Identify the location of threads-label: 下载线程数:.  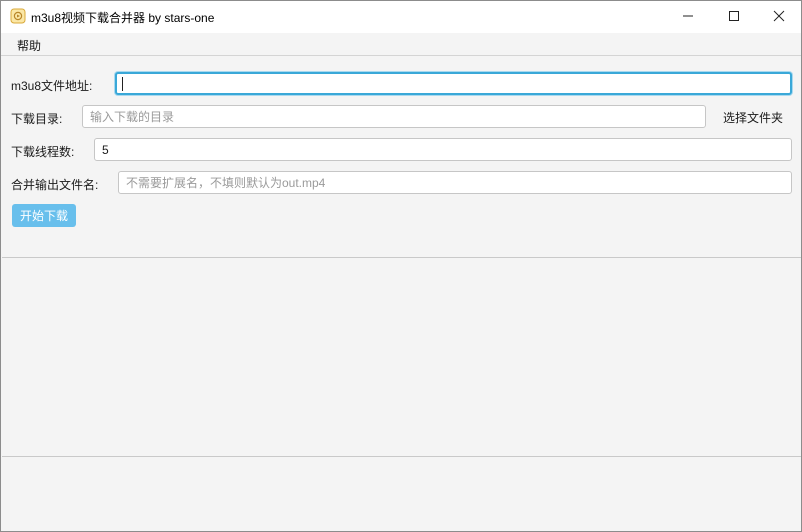
(43, 152).